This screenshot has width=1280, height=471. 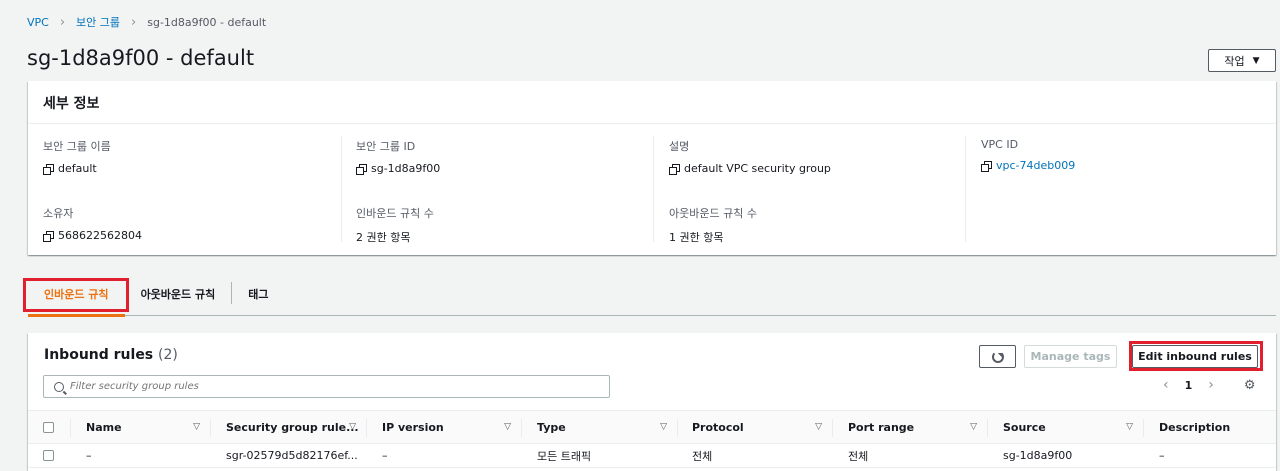 What do you see at coordinates (1028, 155) in the screenshot?
I see `field-vpc-id: VPC ID vpc-74deb009` at bounding box center [1028, 155].